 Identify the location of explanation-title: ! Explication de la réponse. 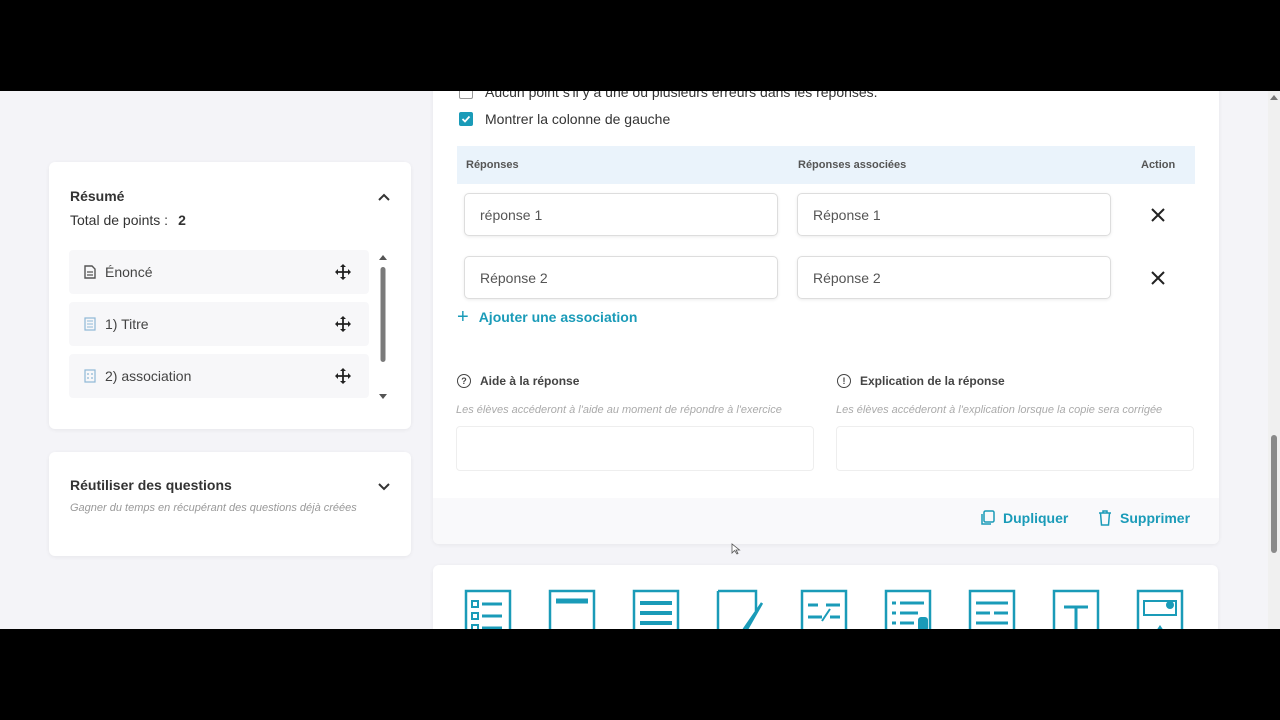
(921, 381).